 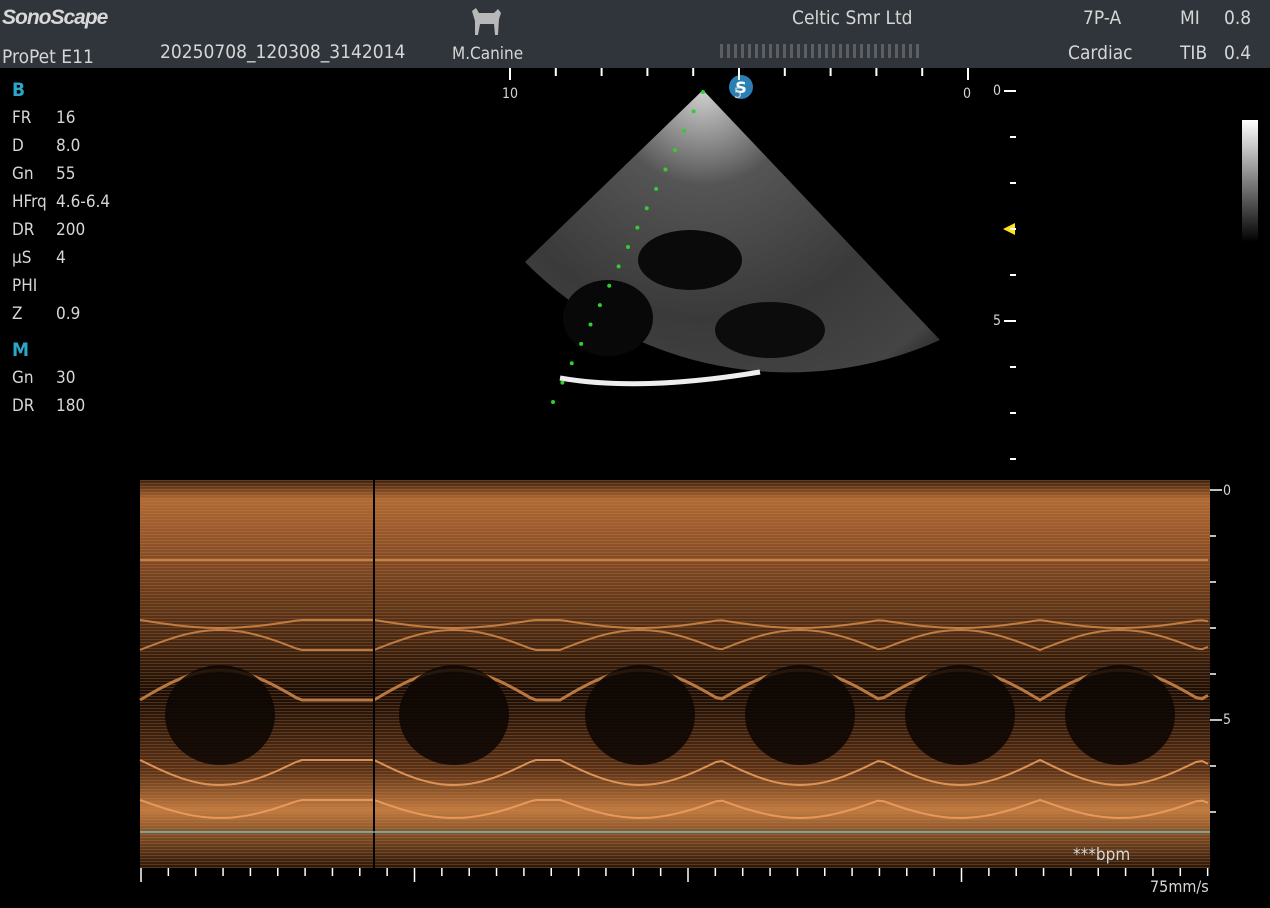 I want to click on param-value: 4, so click(x=61, y=258).